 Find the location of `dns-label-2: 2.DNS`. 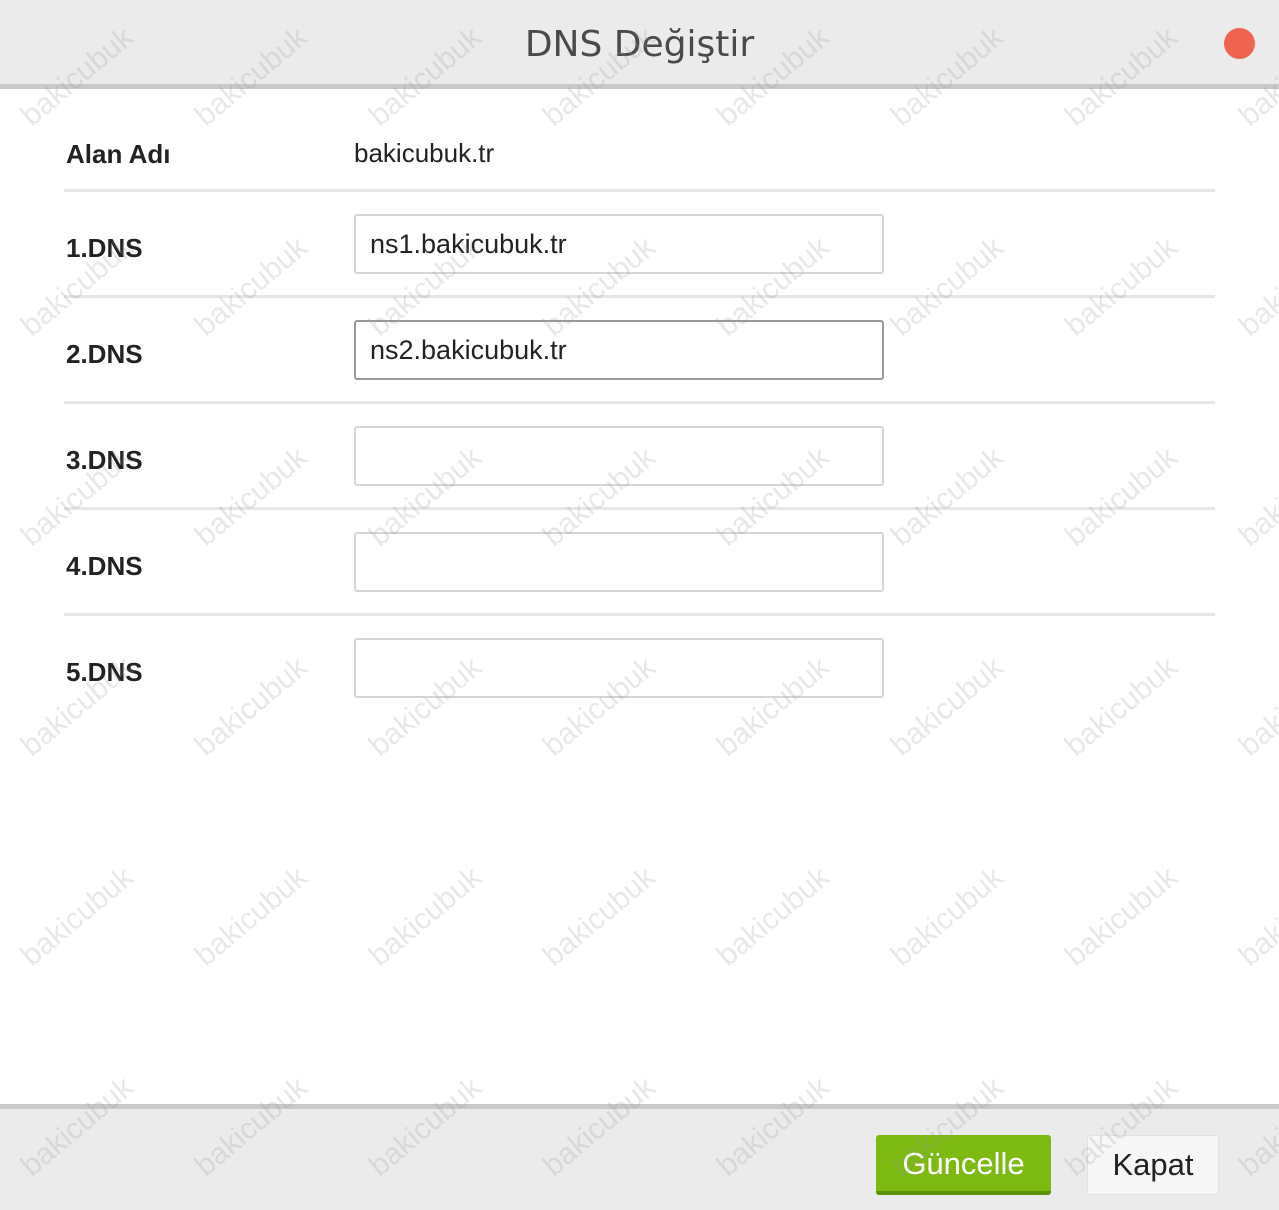

dns-label-2: 2.DNS is located at coordinates (104, 354).